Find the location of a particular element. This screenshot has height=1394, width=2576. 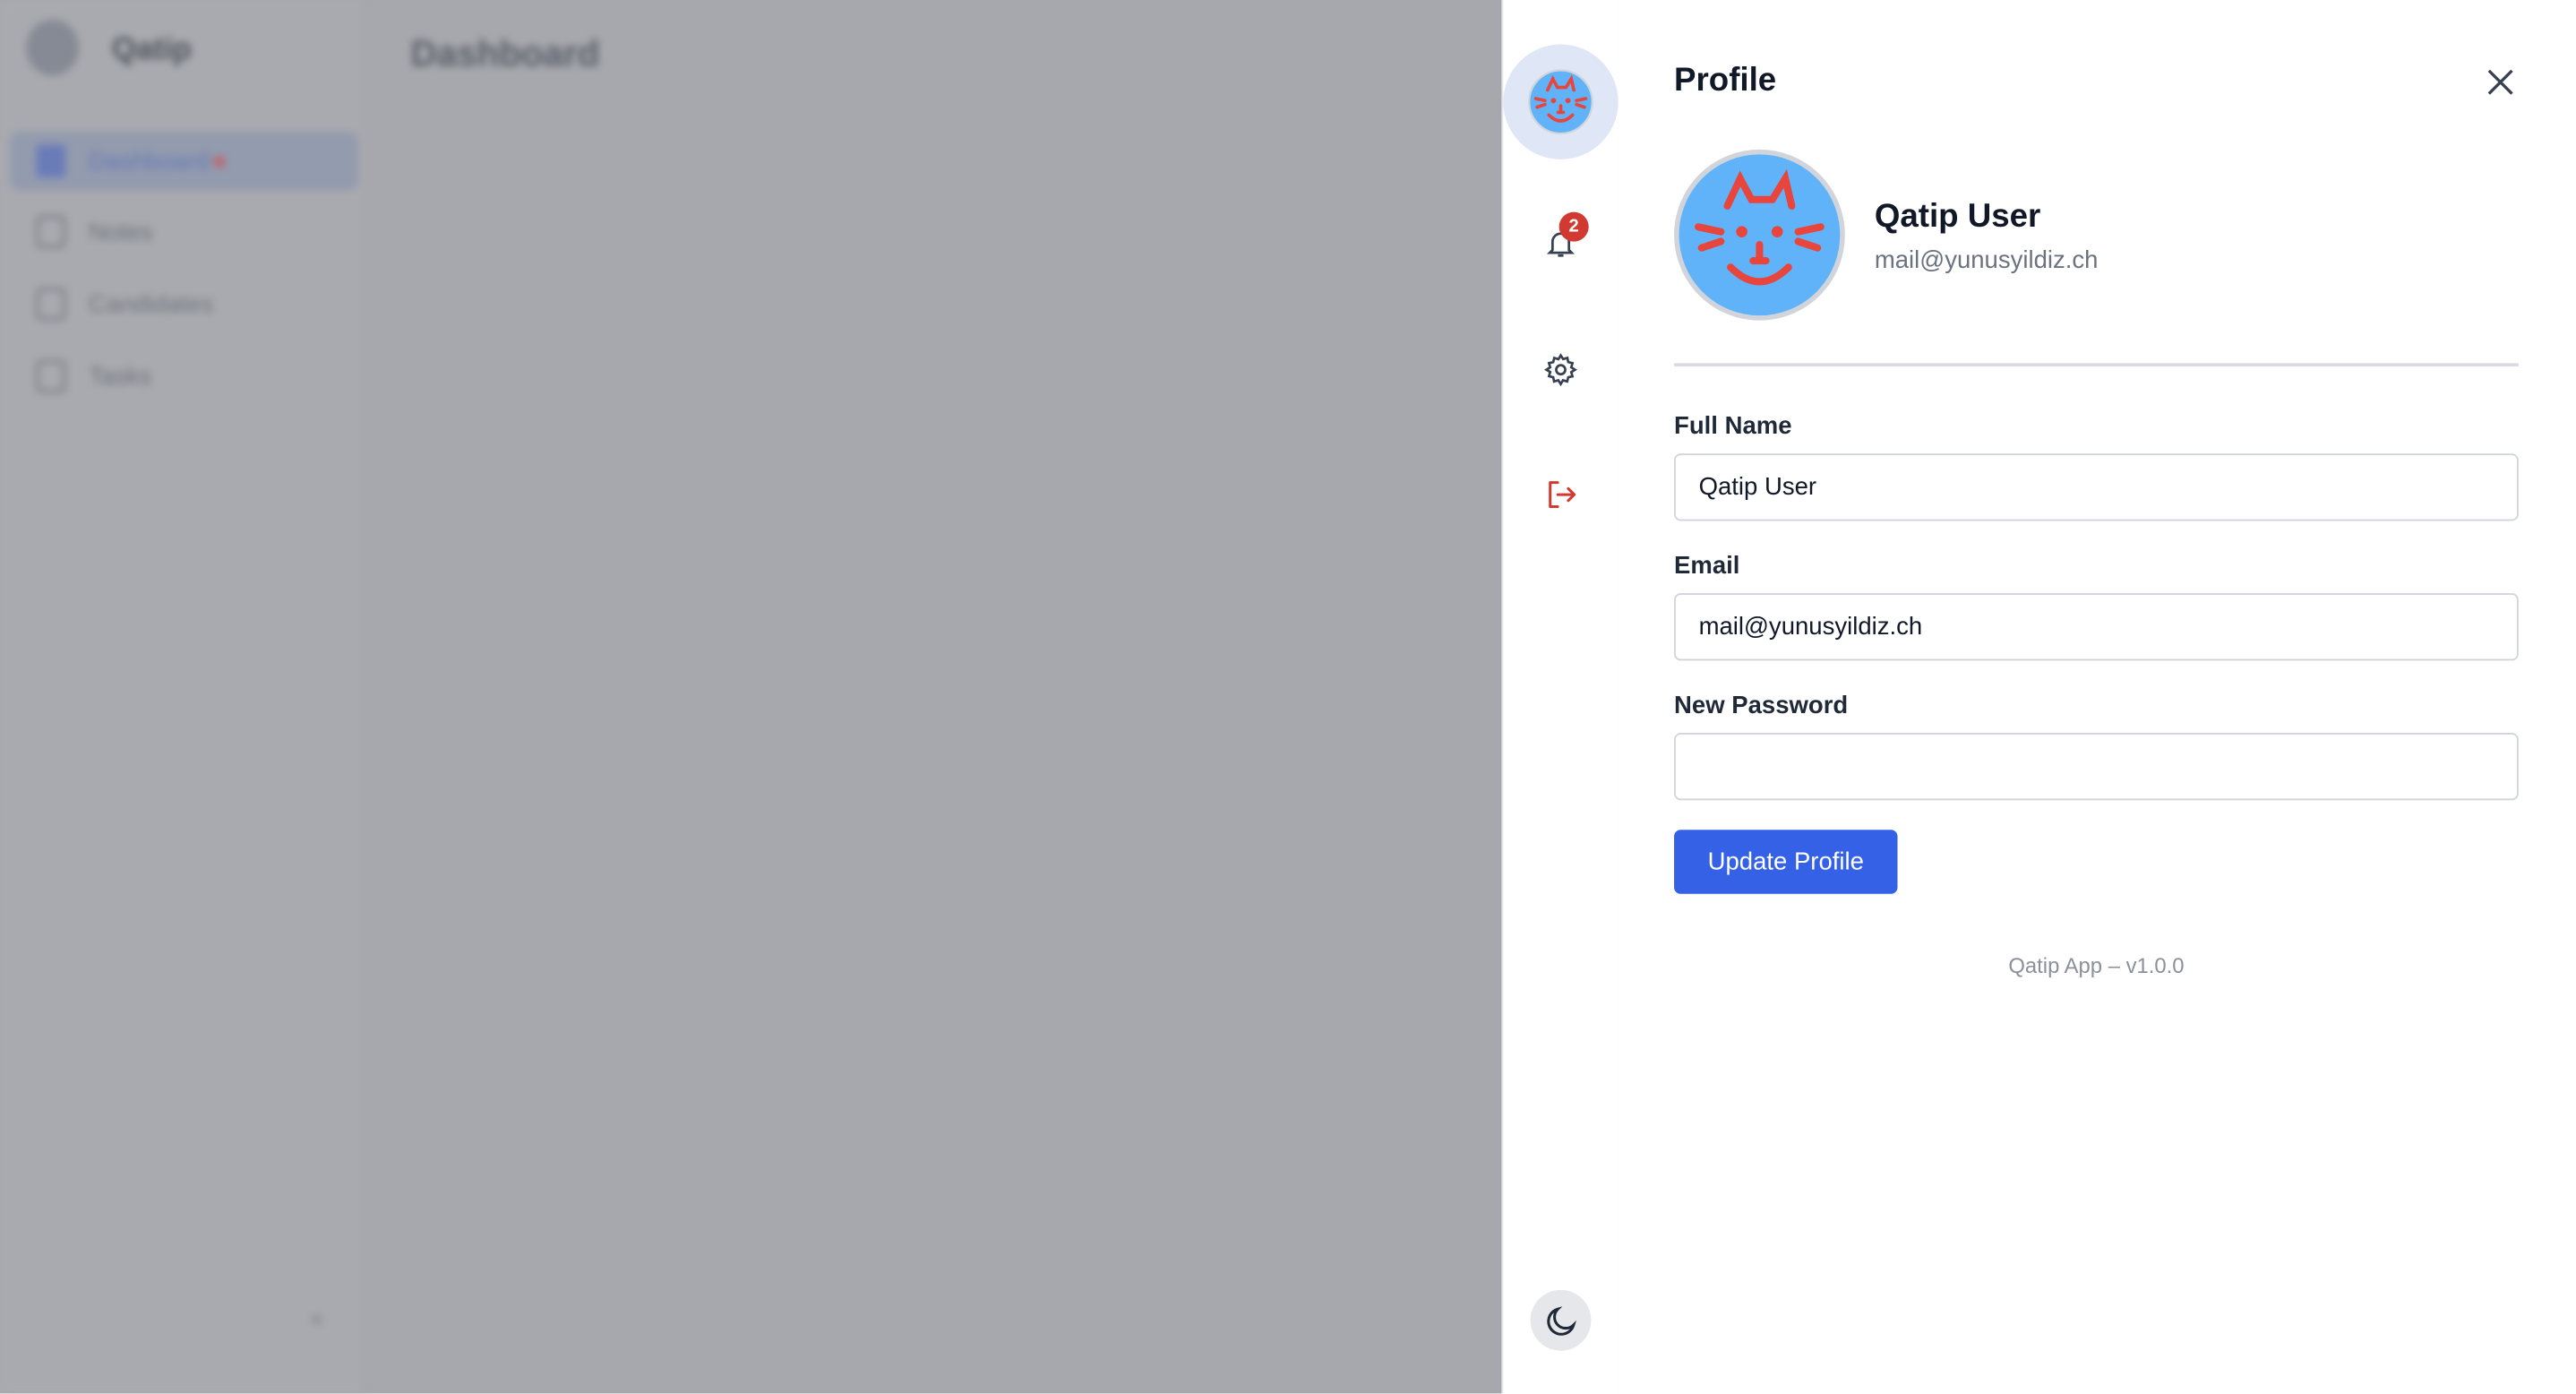

users-icon is located at coordinates (51, 304).